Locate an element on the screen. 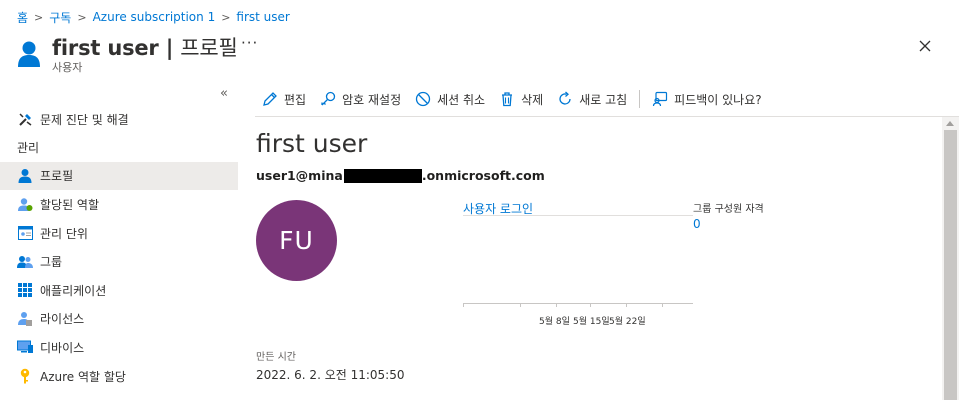 The image size is (959, 400). toolbar-divider-line is located at coordinates (607, 116).